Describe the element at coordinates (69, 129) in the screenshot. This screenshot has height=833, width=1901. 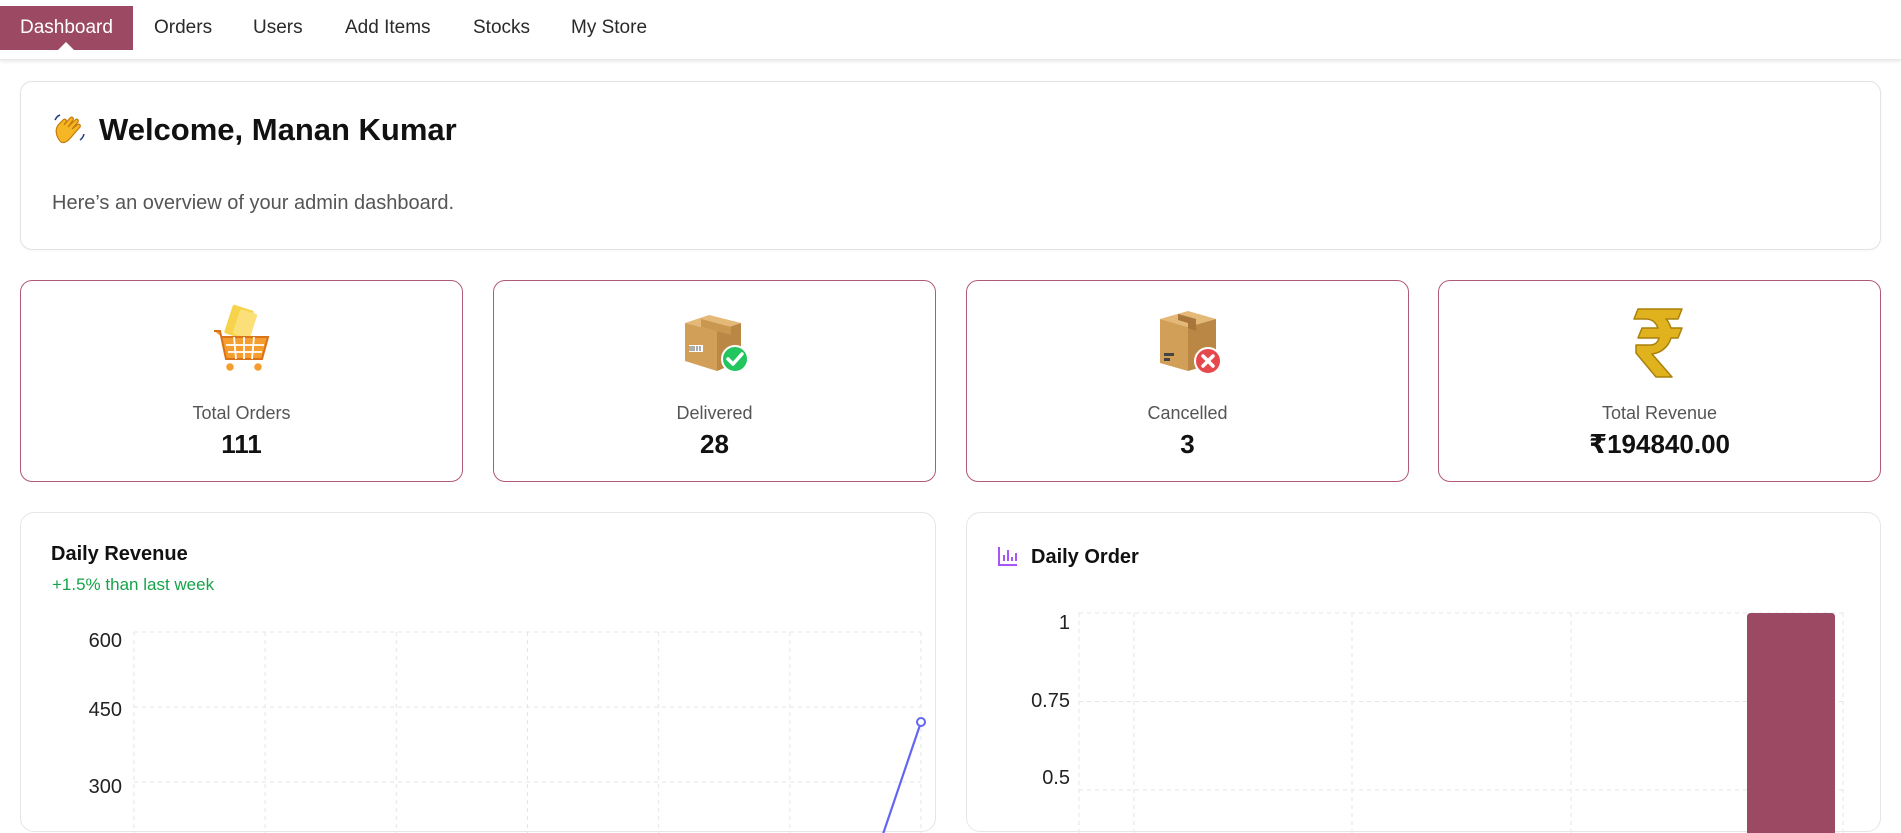
I see `waving-hand-icon` at that location.